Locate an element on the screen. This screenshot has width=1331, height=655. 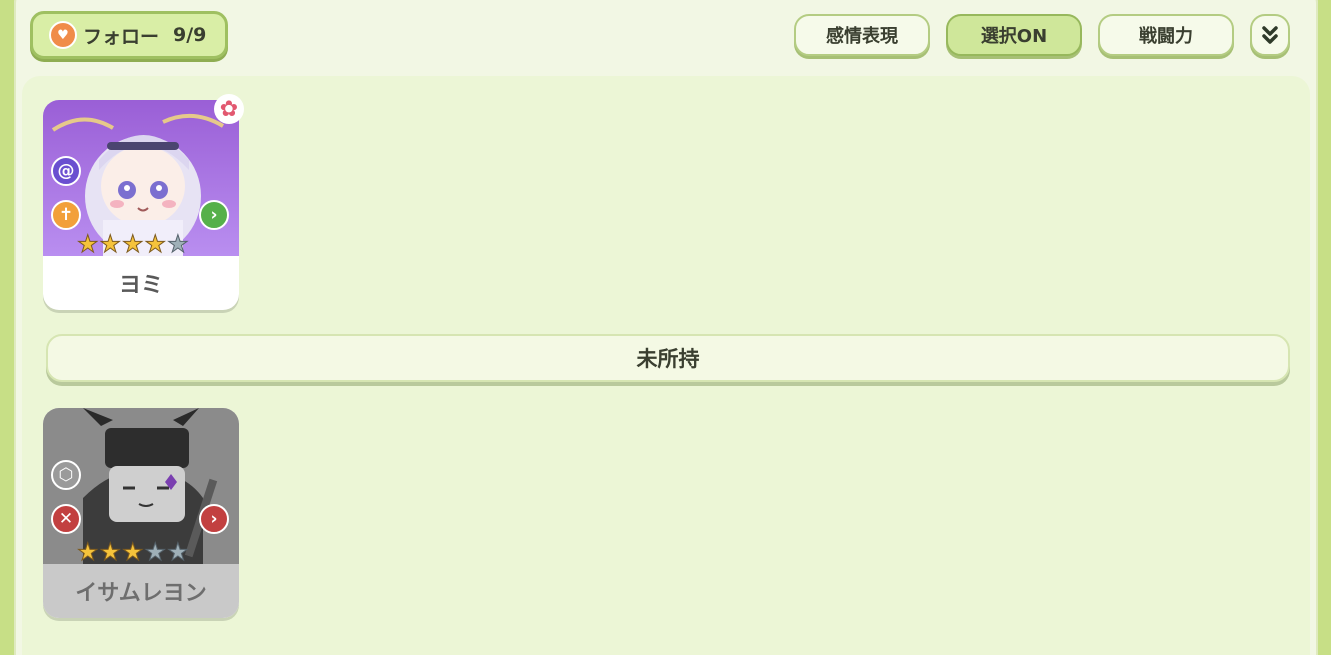
heart-icon: ♥ is located at coordinates (63, 35).